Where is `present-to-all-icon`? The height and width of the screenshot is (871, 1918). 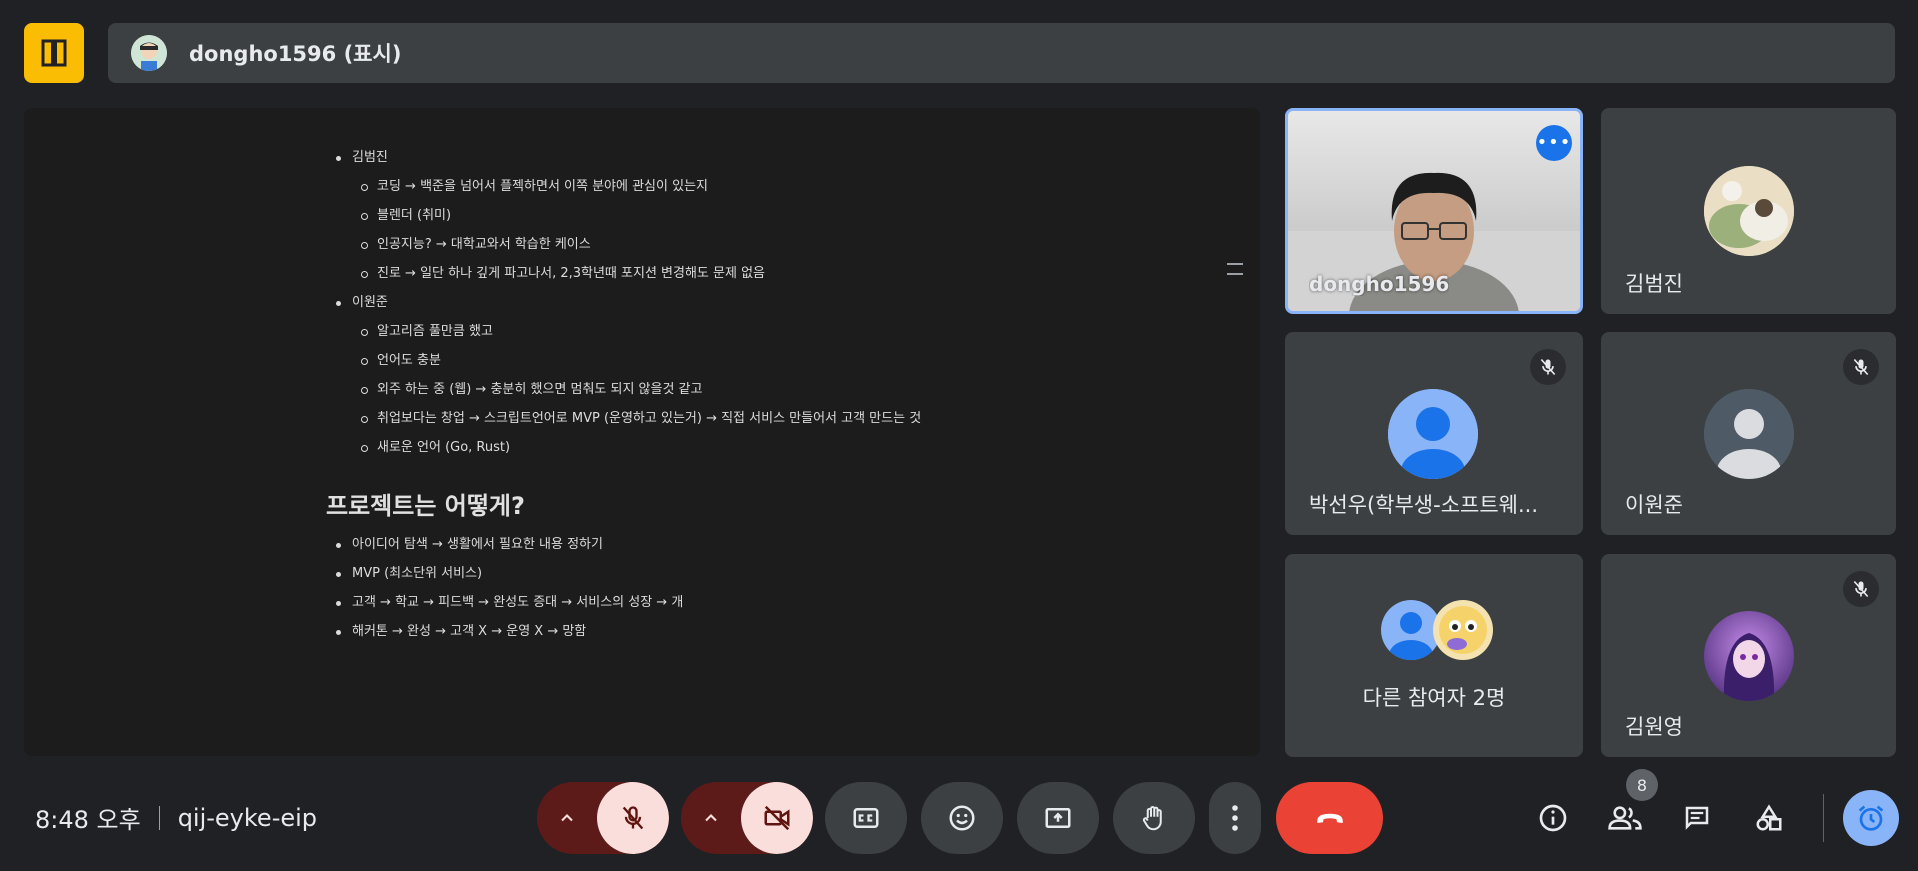 present-to-all-icon is located at coordinates (1058, 818).